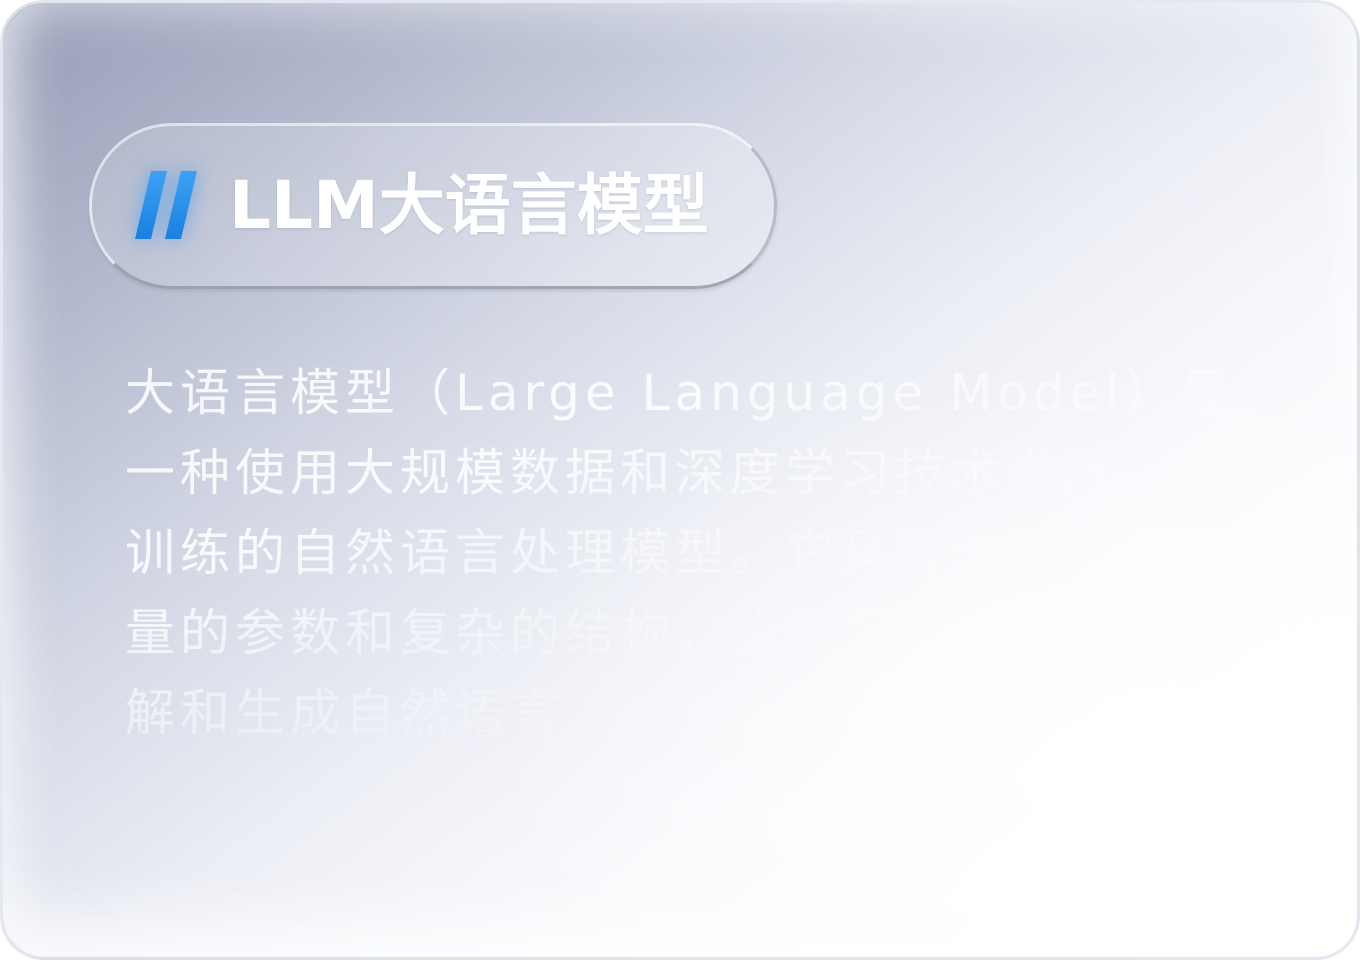 Image resolution: width=1360 pixels, height=960 pixels. I want to click on description-line: 训练的自然语言处理模型。它具有大, so click(565, 553).